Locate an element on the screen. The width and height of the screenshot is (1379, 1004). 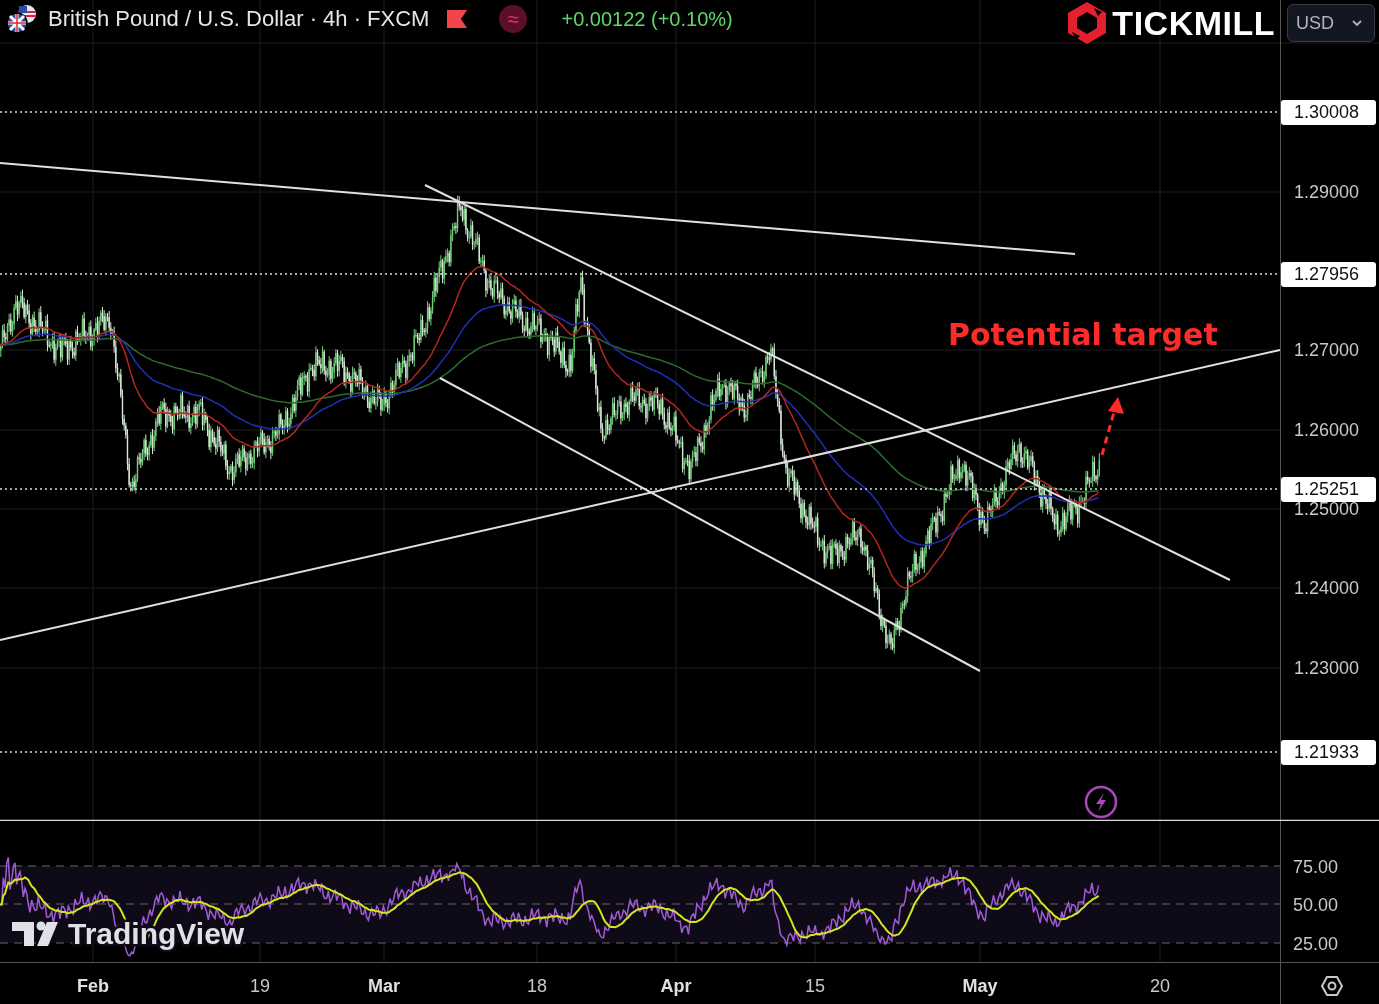
time-axis-label: 18 is located at coordinates (537, 986).